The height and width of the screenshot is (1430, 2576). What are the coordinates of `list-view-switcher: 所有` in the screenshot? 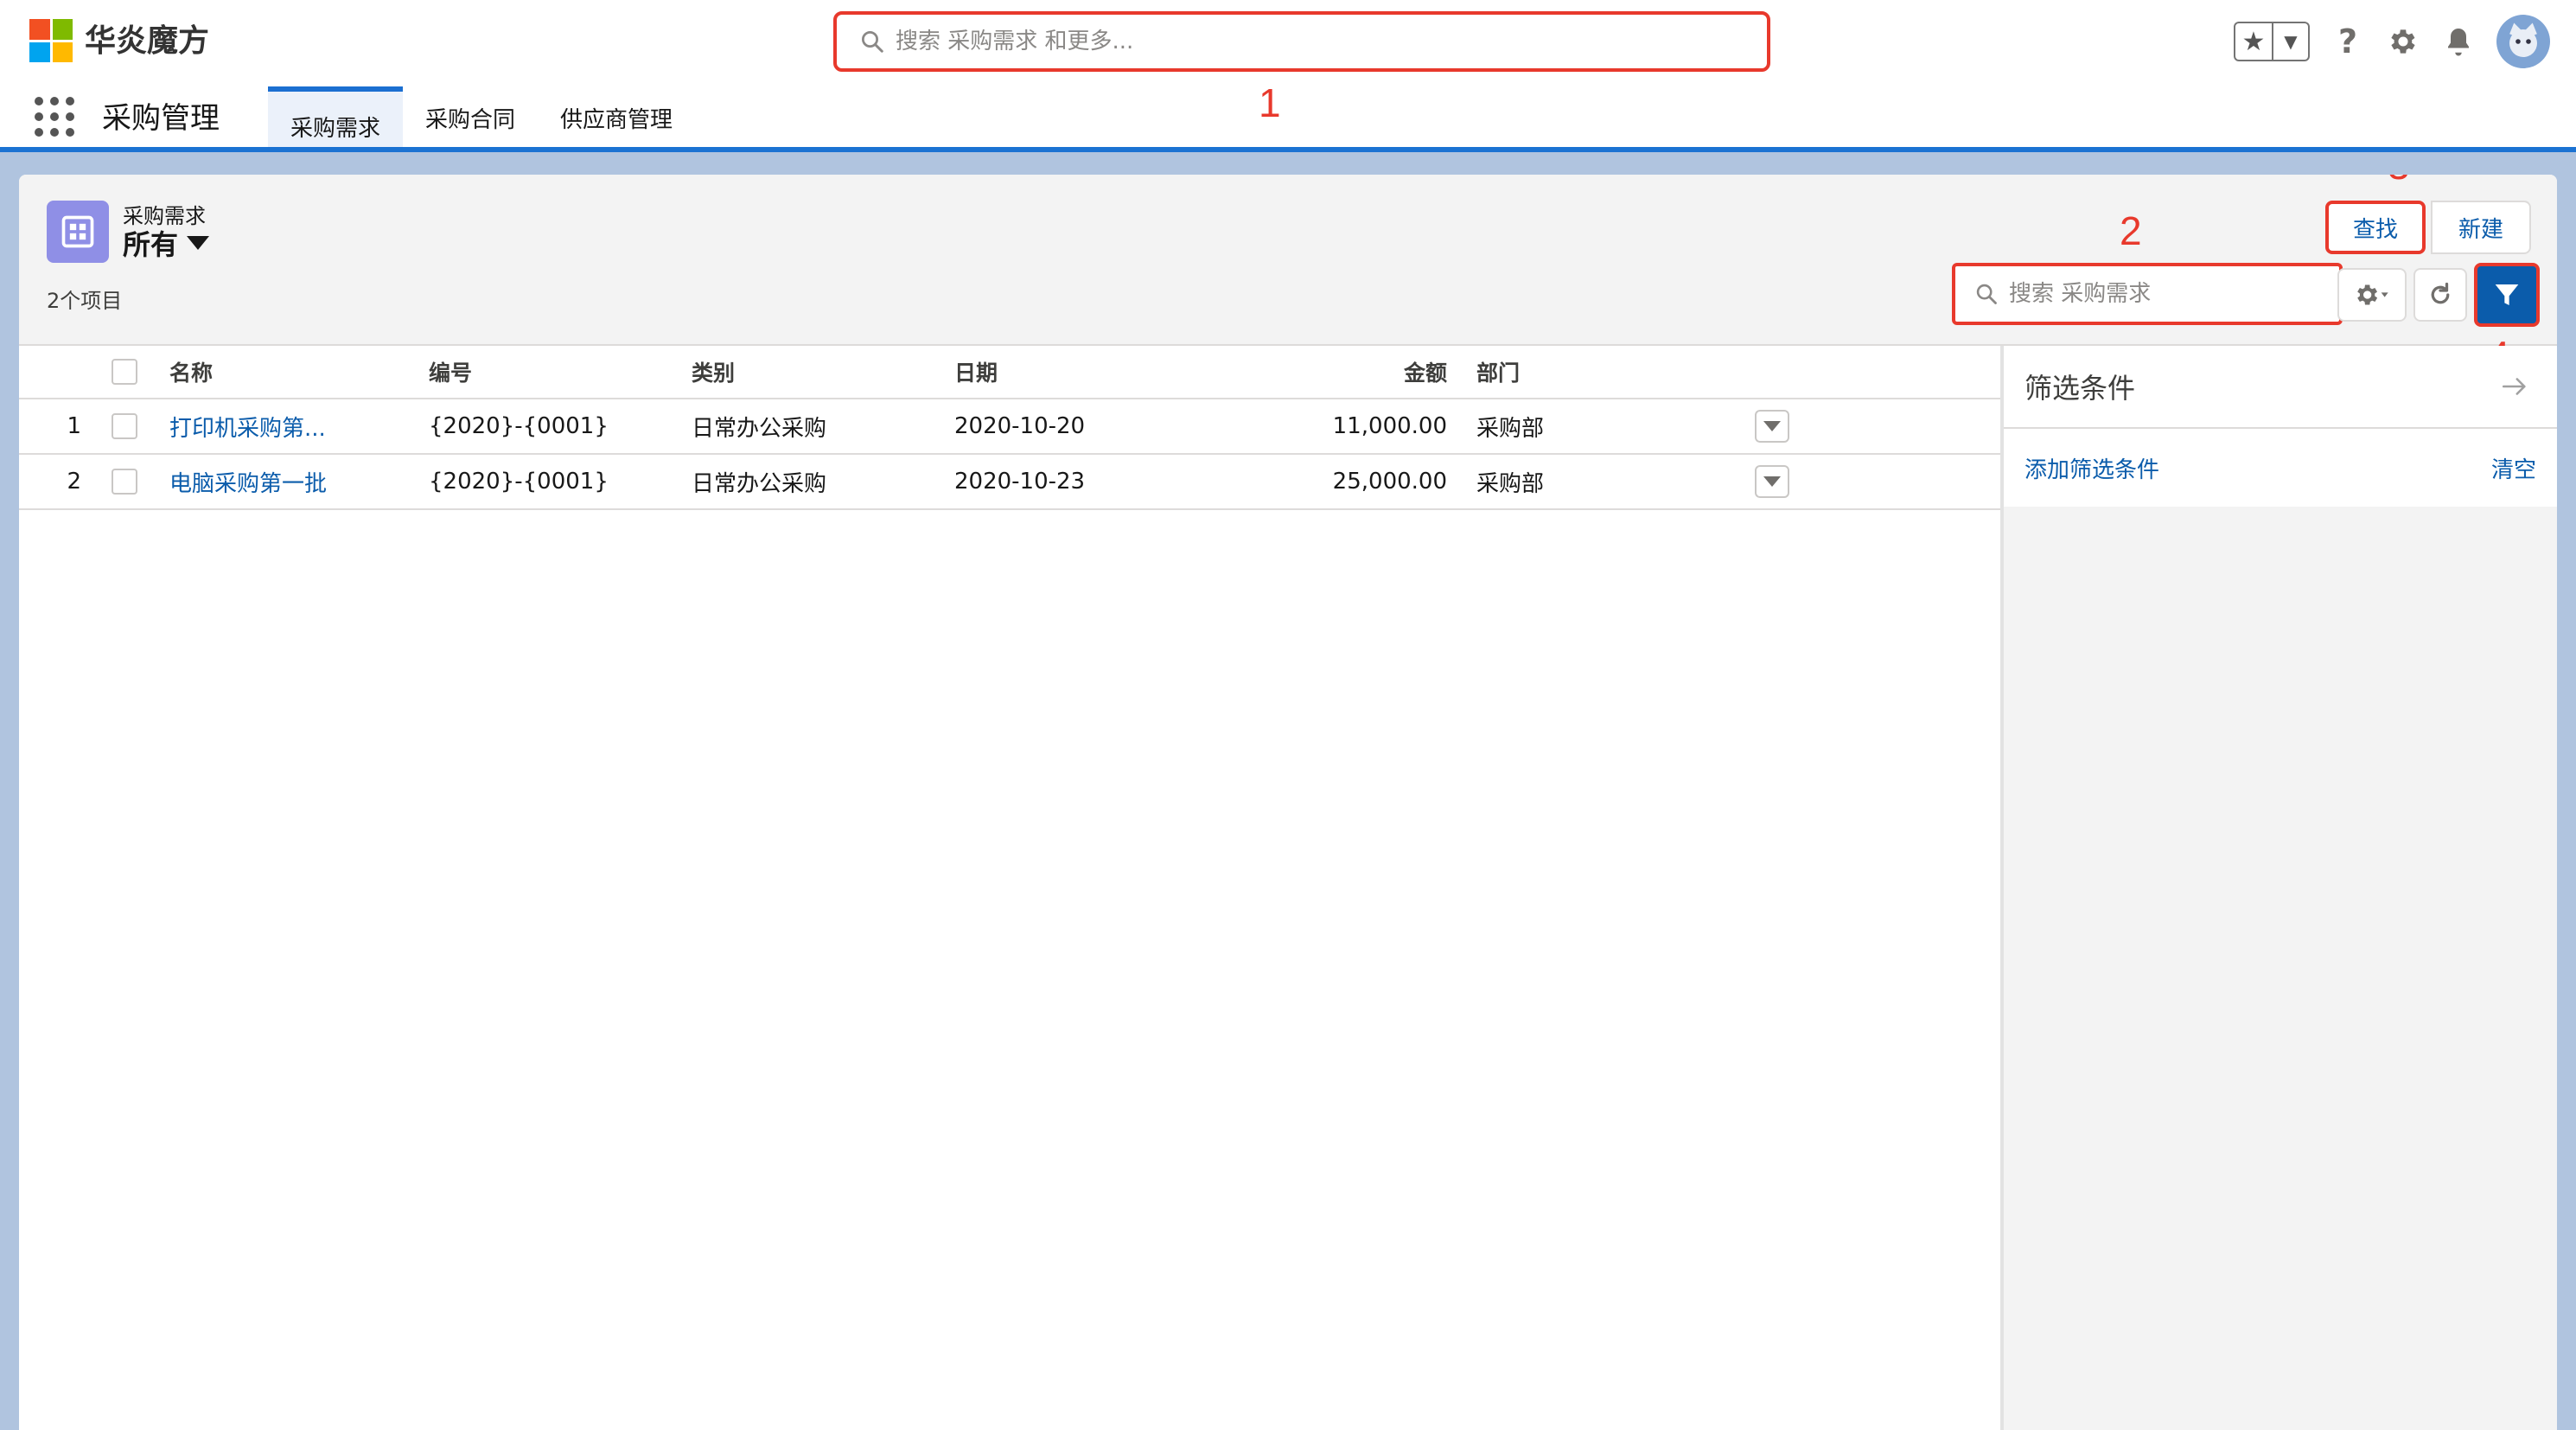 It's located at (166, 243).